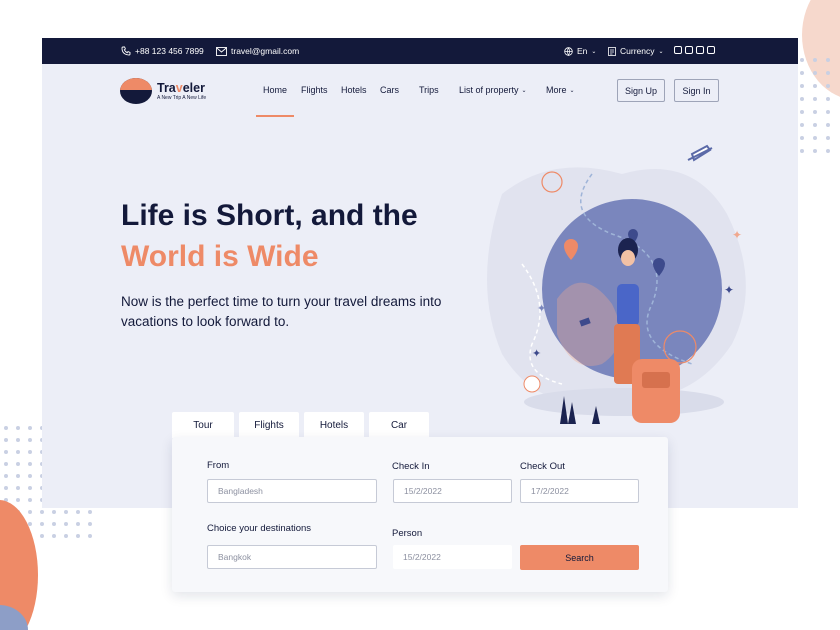  Describe the element at coordinates (275, 116) in the screenshot. I see `active-nav-indicator` at that location.